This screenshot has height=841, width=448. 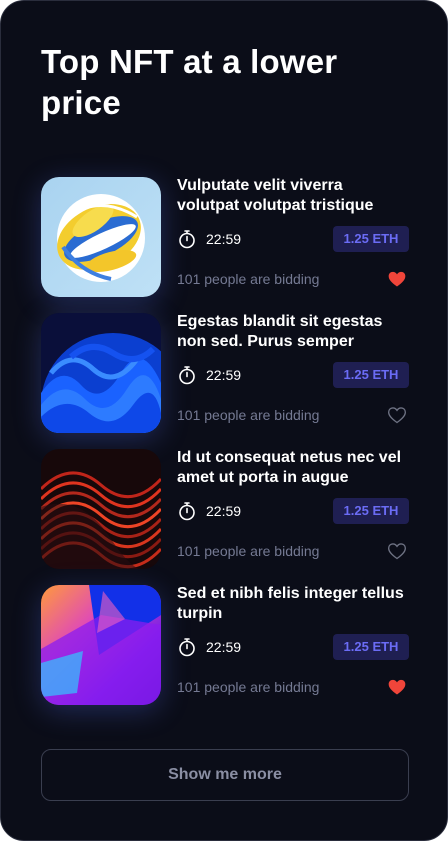 I want to click on nft-thumbnail-purple-gradient, so click(x=101, y=645).